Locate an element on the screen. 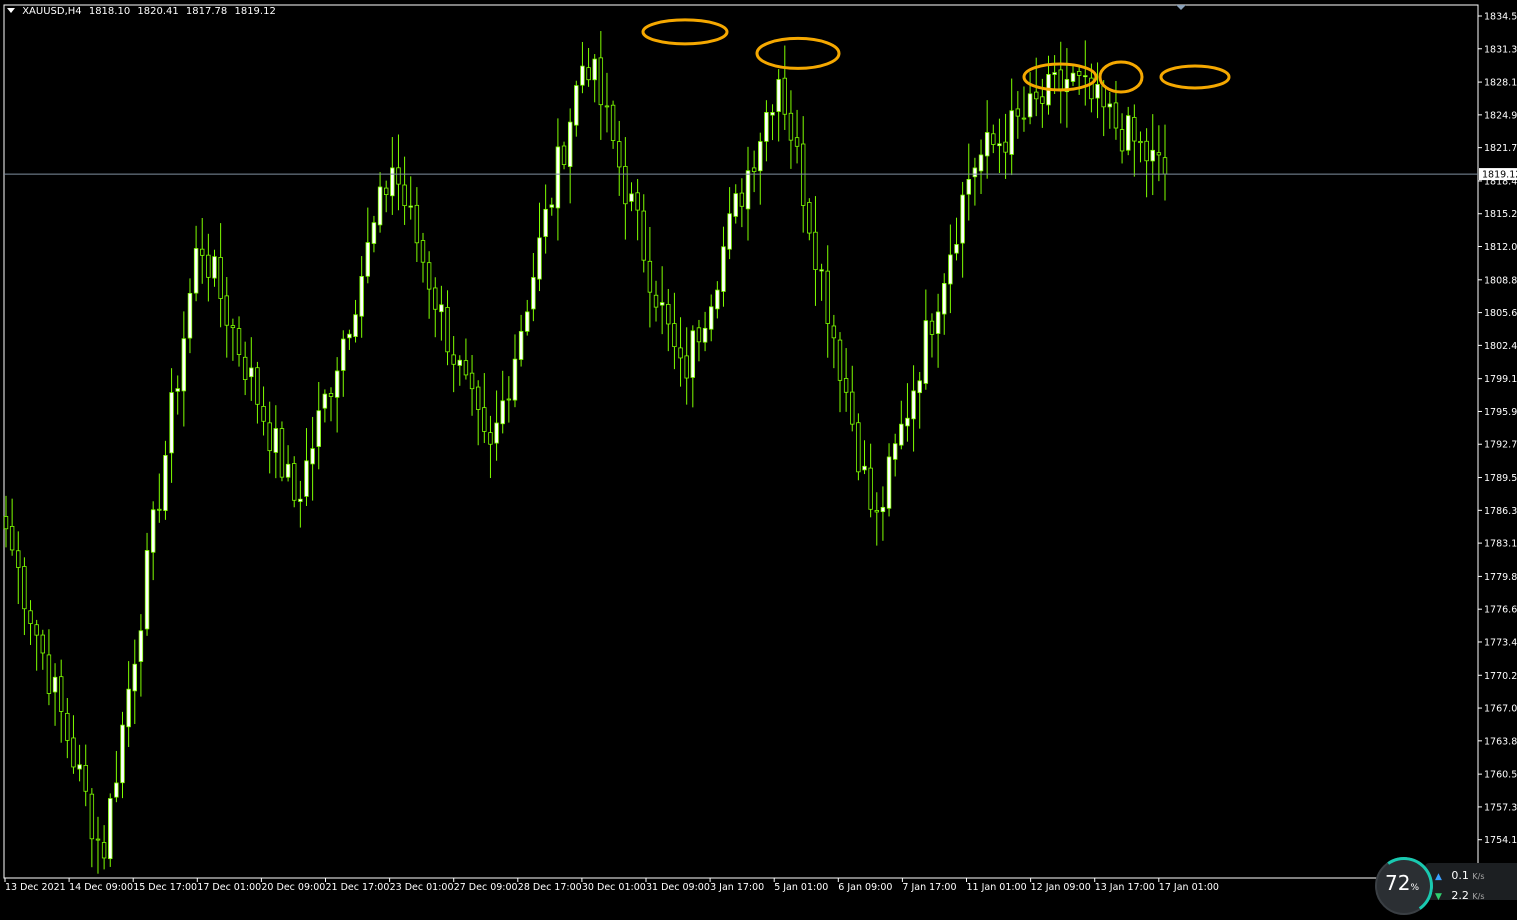 Image resolution: width=1517 pixels, height=920 pixels. time-tick-label: 17 Dec 01:00 is located at coordinates (229, 887).